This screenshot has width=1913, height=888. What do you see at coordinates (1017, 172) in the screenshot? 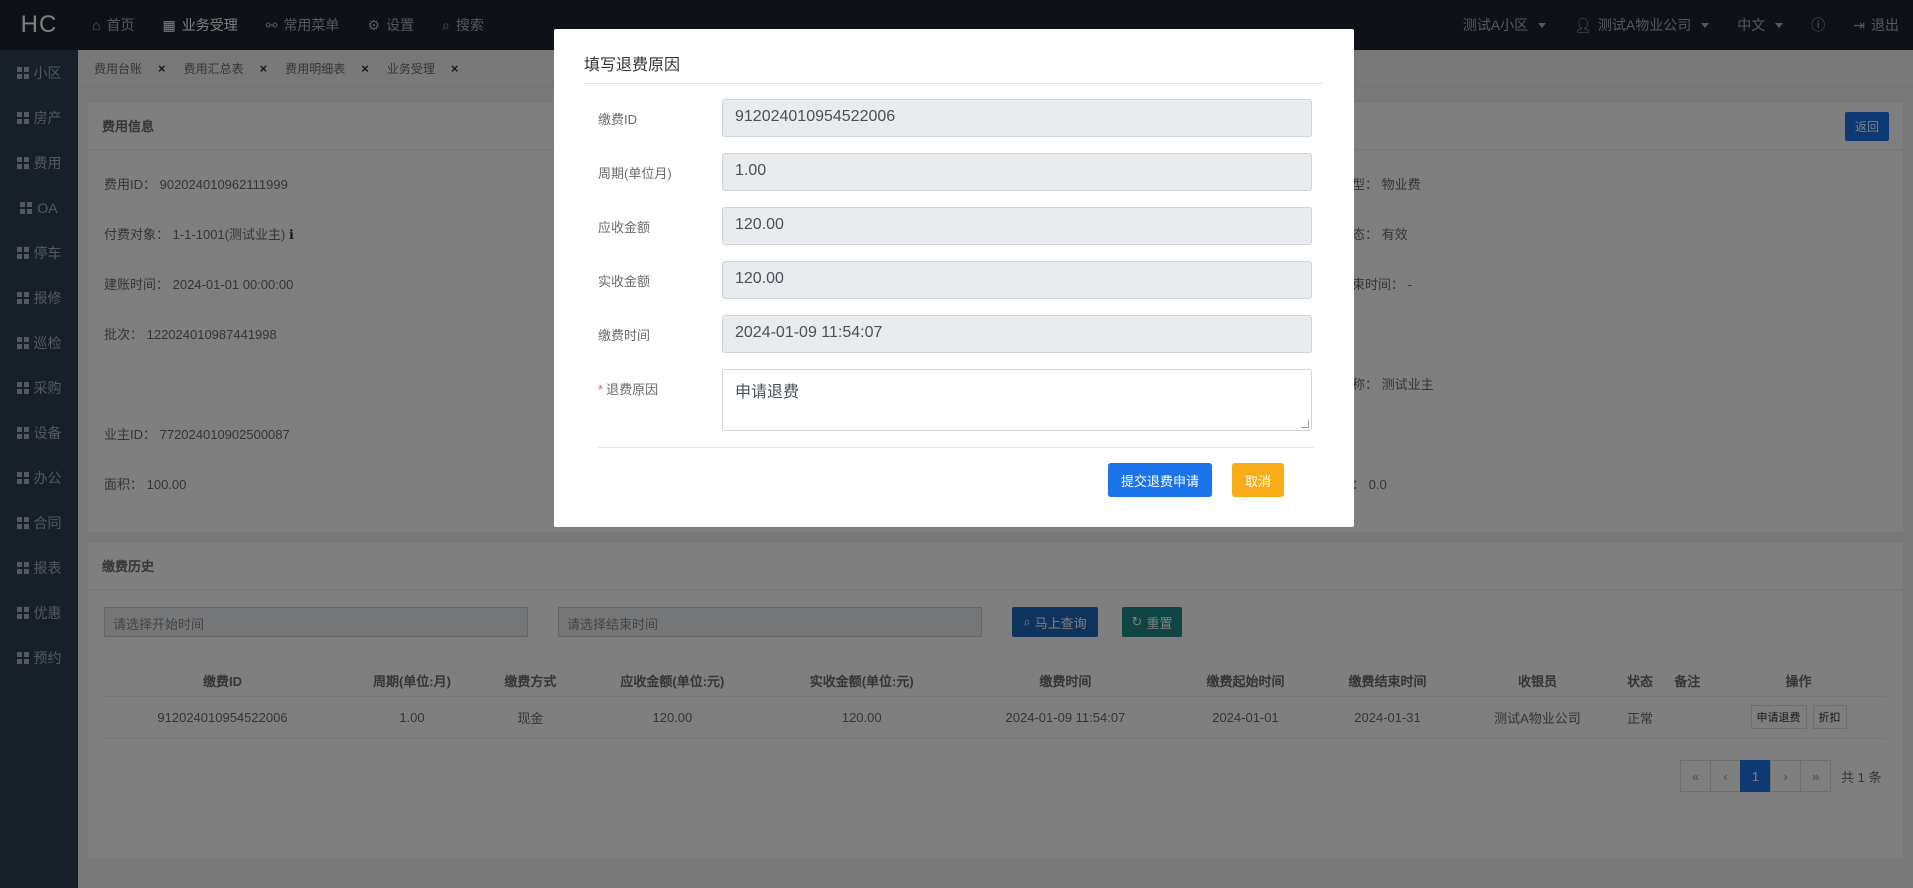
I see `cycle-input: 1.00` at bounding box center [1017, 172].